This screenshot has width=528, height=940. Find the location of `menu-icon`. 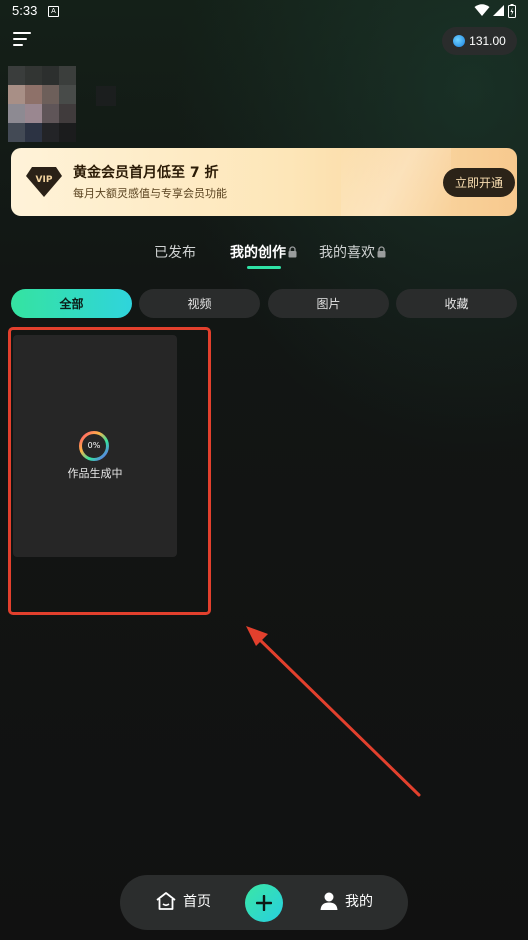

menu-icon is located at coordinates (23, 41).